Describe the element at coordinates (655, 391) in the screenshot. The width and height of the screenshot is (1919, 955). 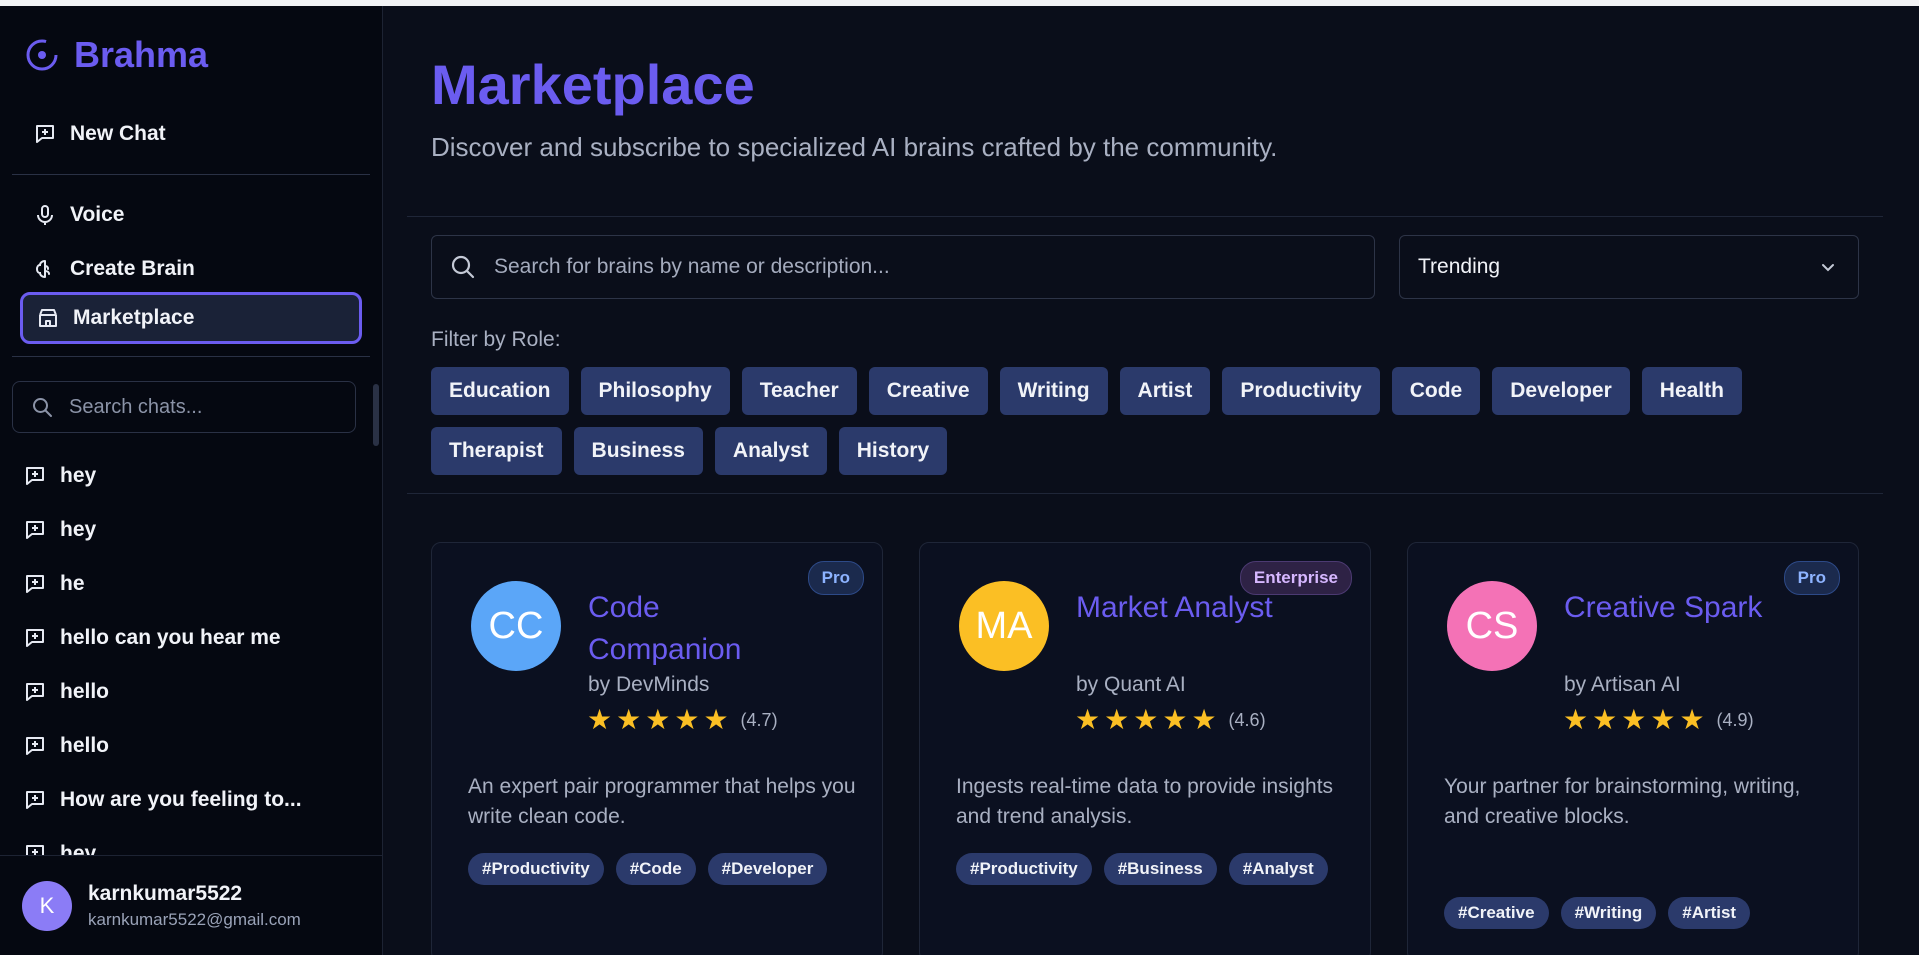
I see `role-chip-philosophy: Philosophy` at that location.